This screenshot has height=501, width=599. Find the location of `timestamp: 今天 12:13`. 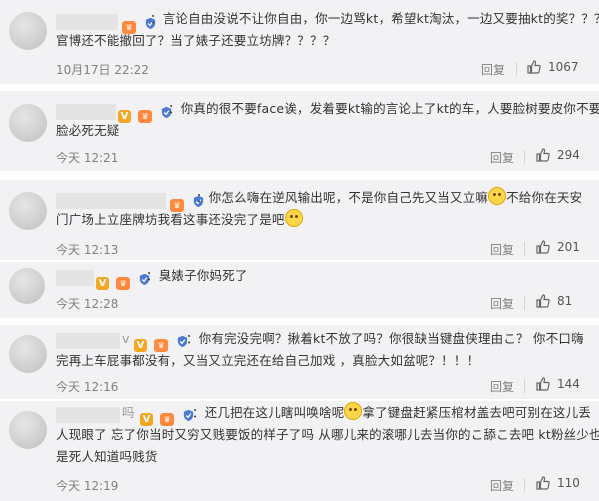

timestamp: 今天 12:13 is located at coordinates (87, 250).